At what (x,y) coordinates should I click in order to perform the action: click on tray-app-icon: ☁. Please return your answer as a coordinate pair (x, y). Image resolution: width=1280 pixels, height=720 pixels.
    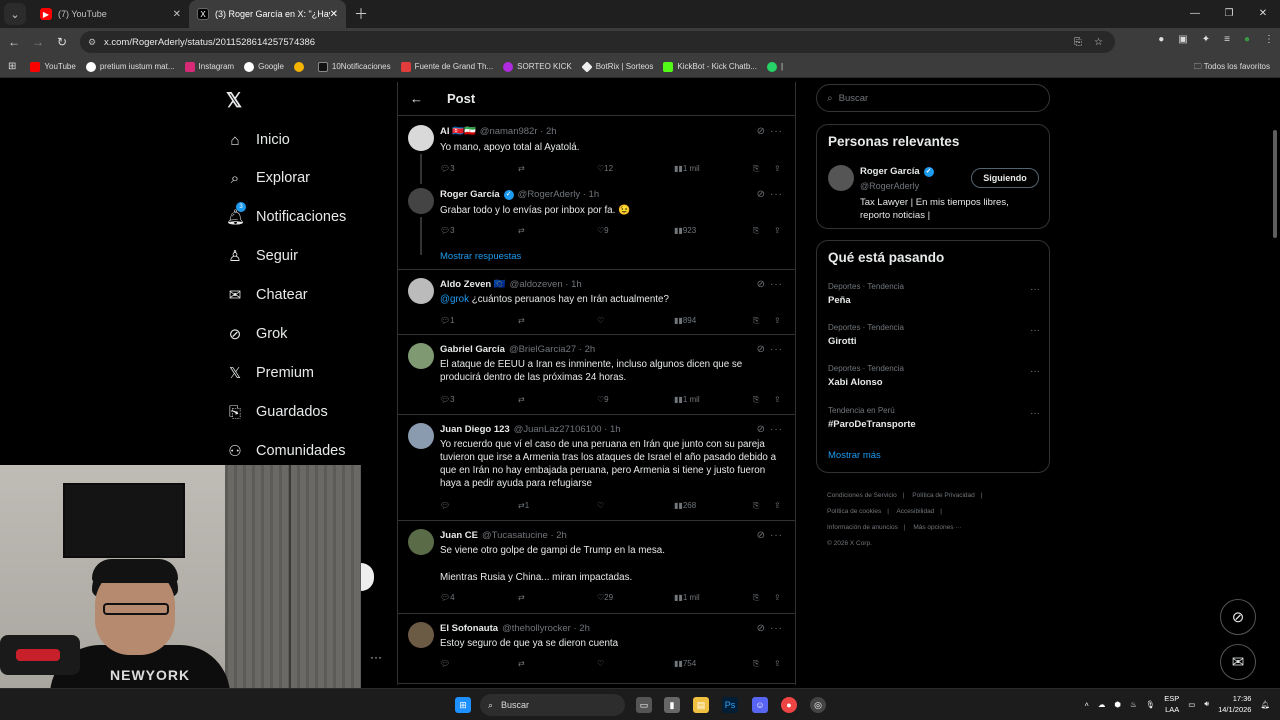
    Looking at the image, I should click on (1102, 704).